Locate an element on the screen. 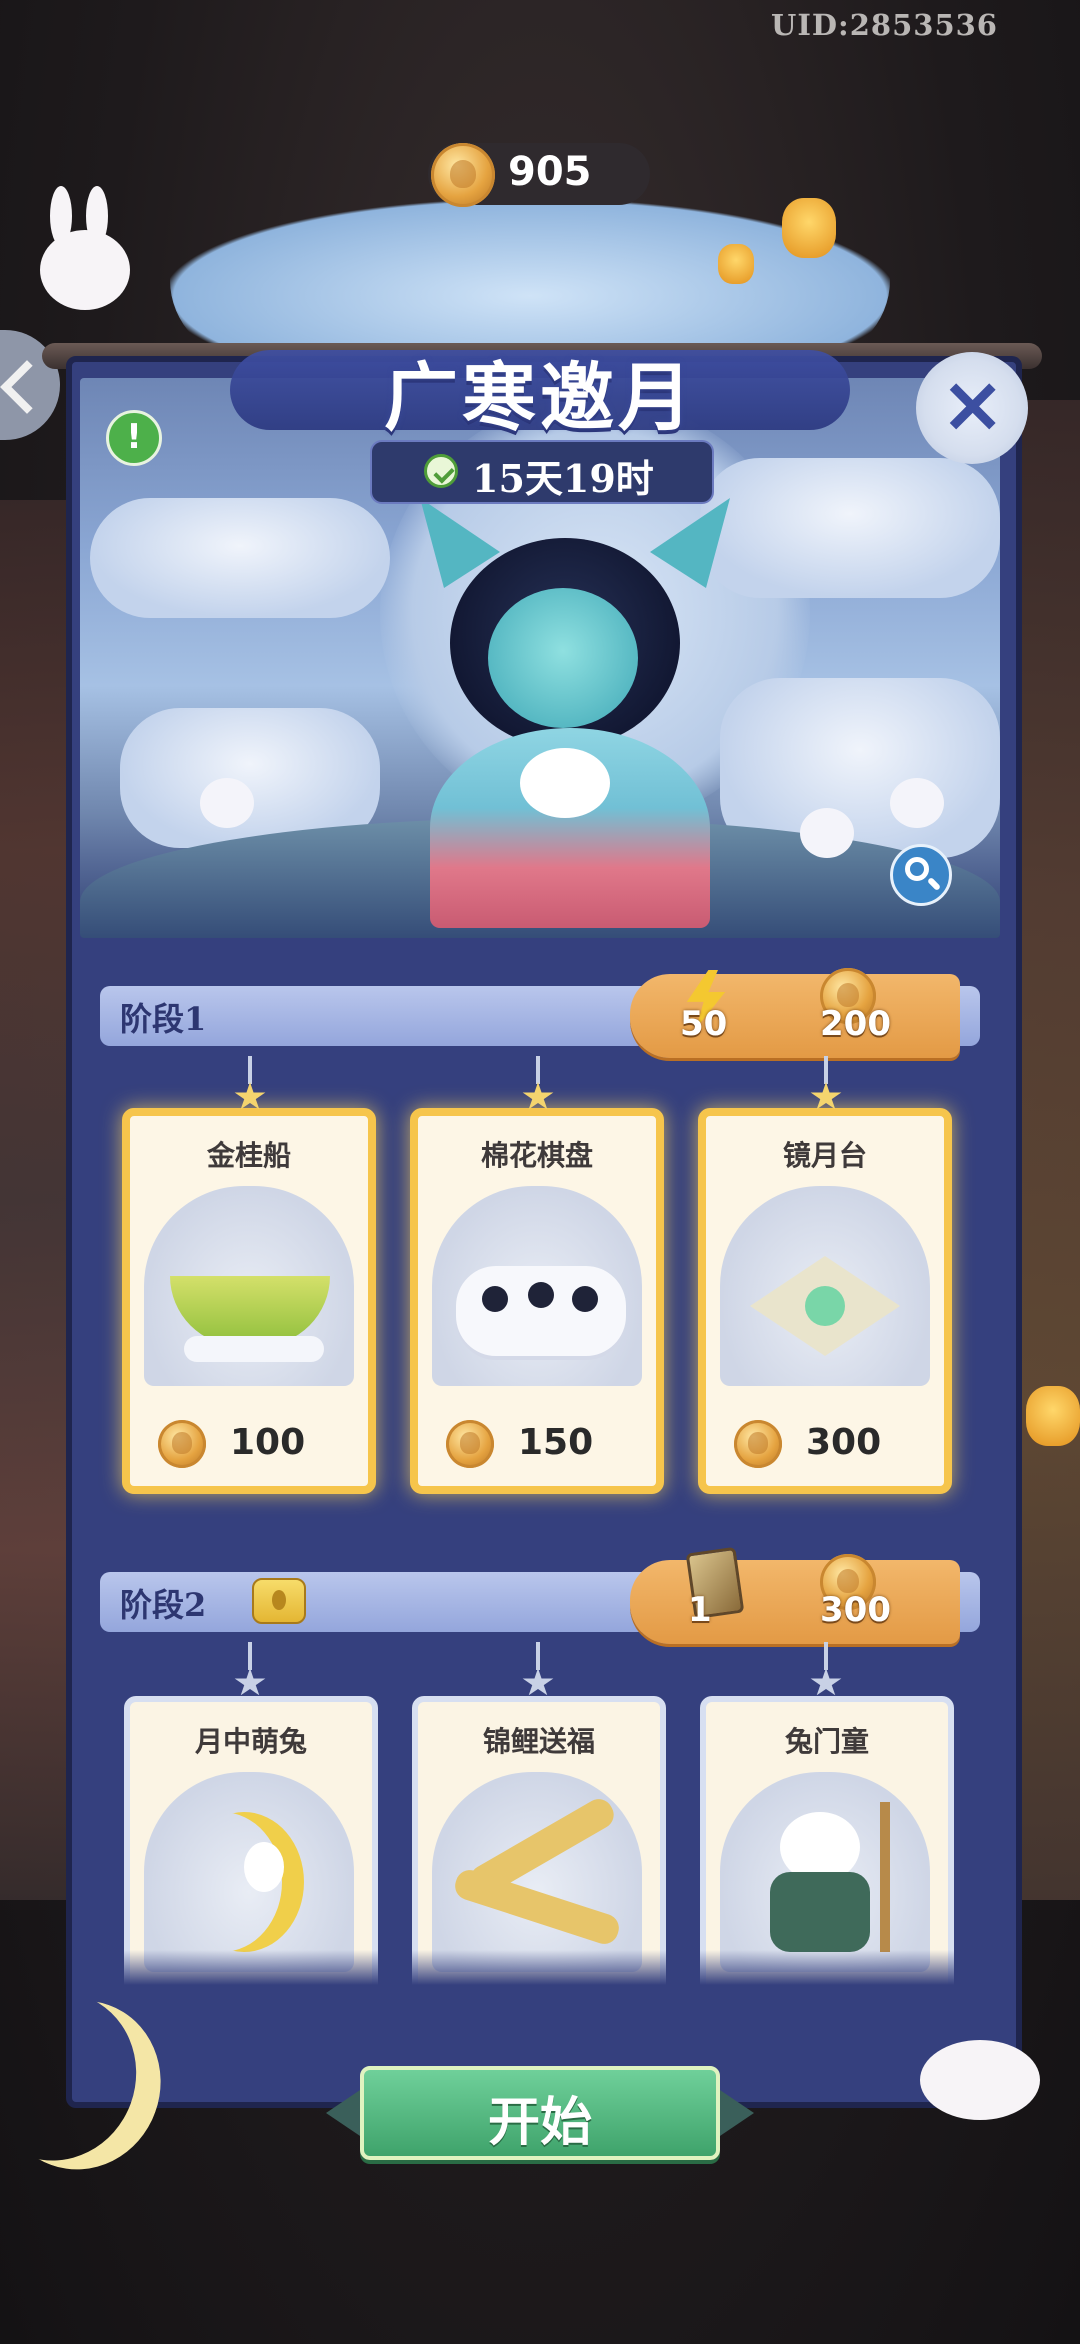  event-title-plaque: 广寒邀月 is located at coordinates (540, 390).